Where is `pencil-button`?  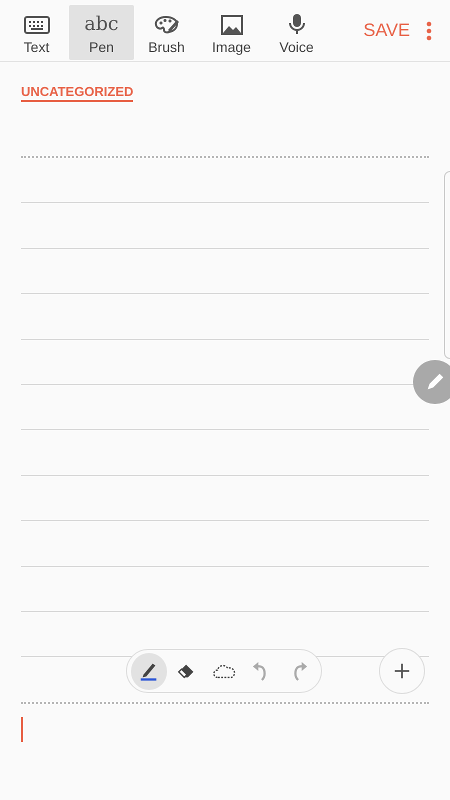 pencil-button is located at coordinates (431, 382).